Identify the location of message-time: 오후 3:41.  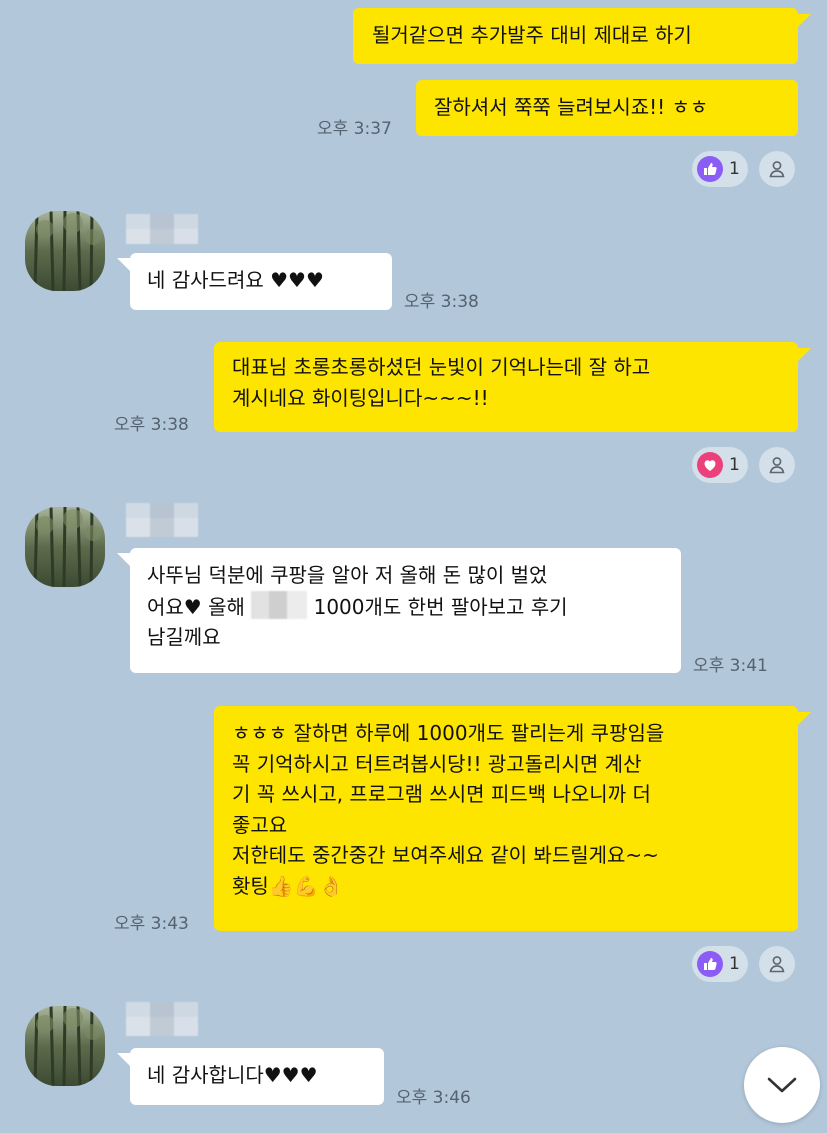
(730, 666).